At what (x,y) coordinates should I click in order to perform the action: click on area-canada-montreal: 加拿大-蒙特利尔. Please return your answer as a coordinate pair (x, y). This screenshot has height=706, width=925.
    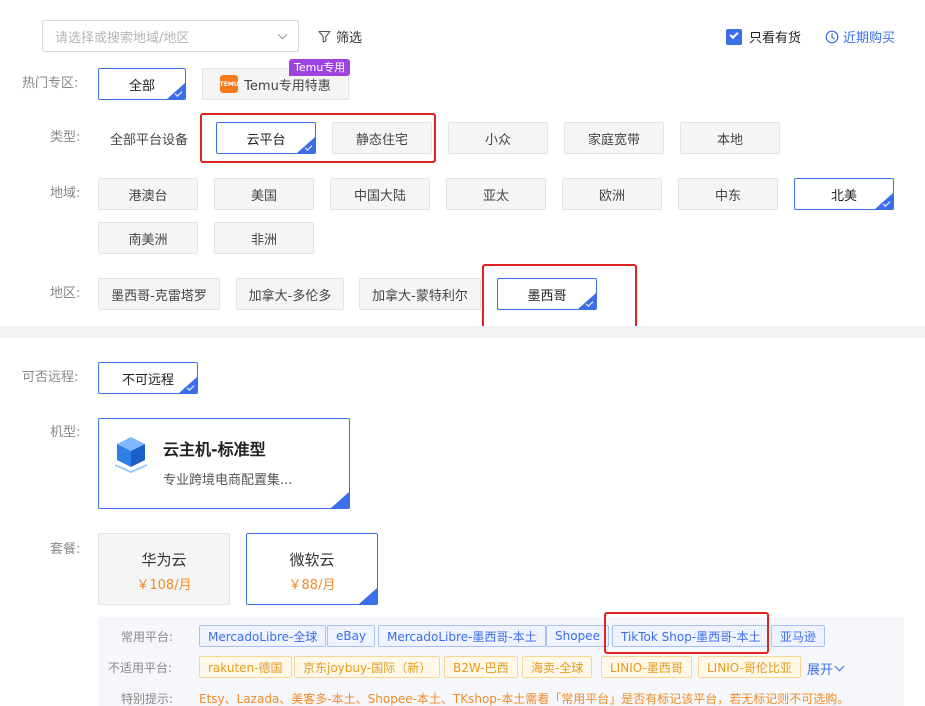
    Looking at the image, I should click on (420, 294).